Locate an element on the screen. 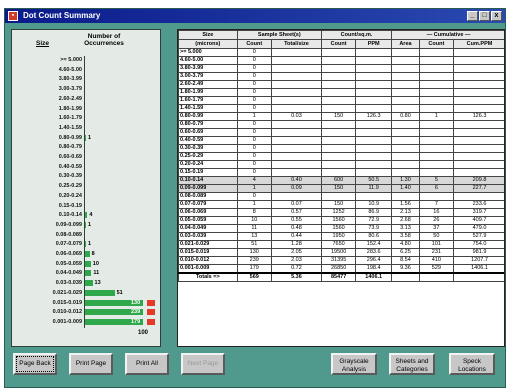 The height and width of the screenshot is (390, 510). table-row: 0.30-0.39 0 is located at coordinates (341, 148).